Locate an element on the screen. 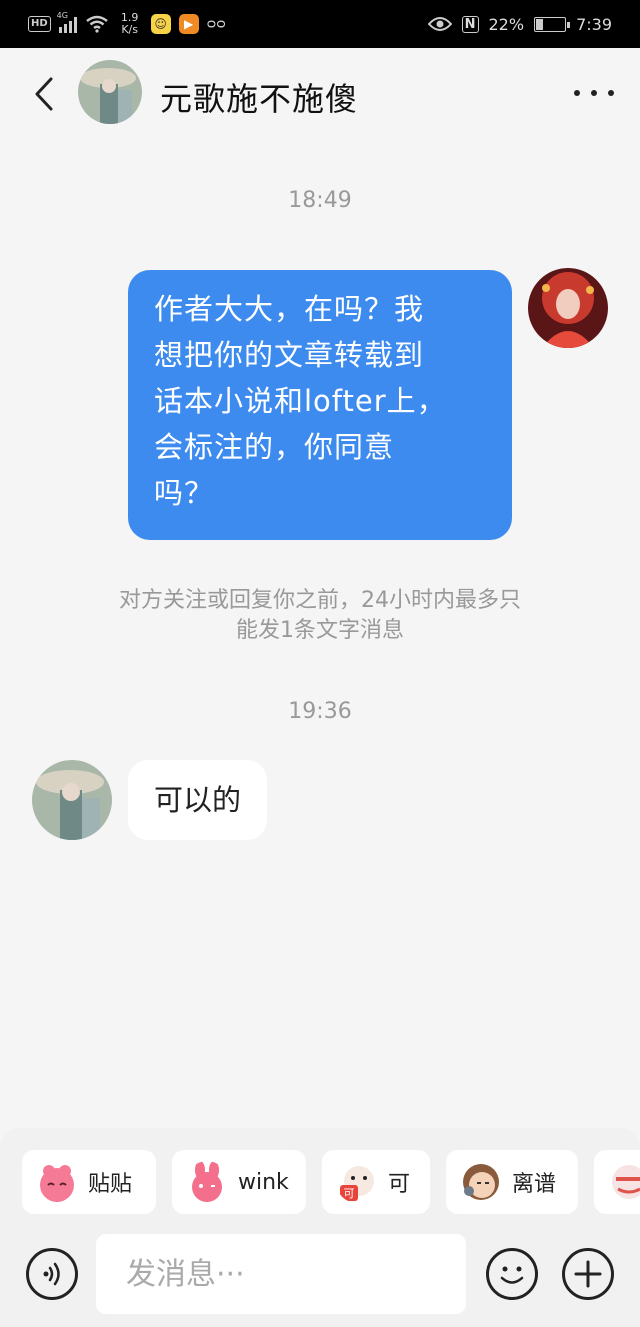  message-input is located at coordinates (281, 1274).